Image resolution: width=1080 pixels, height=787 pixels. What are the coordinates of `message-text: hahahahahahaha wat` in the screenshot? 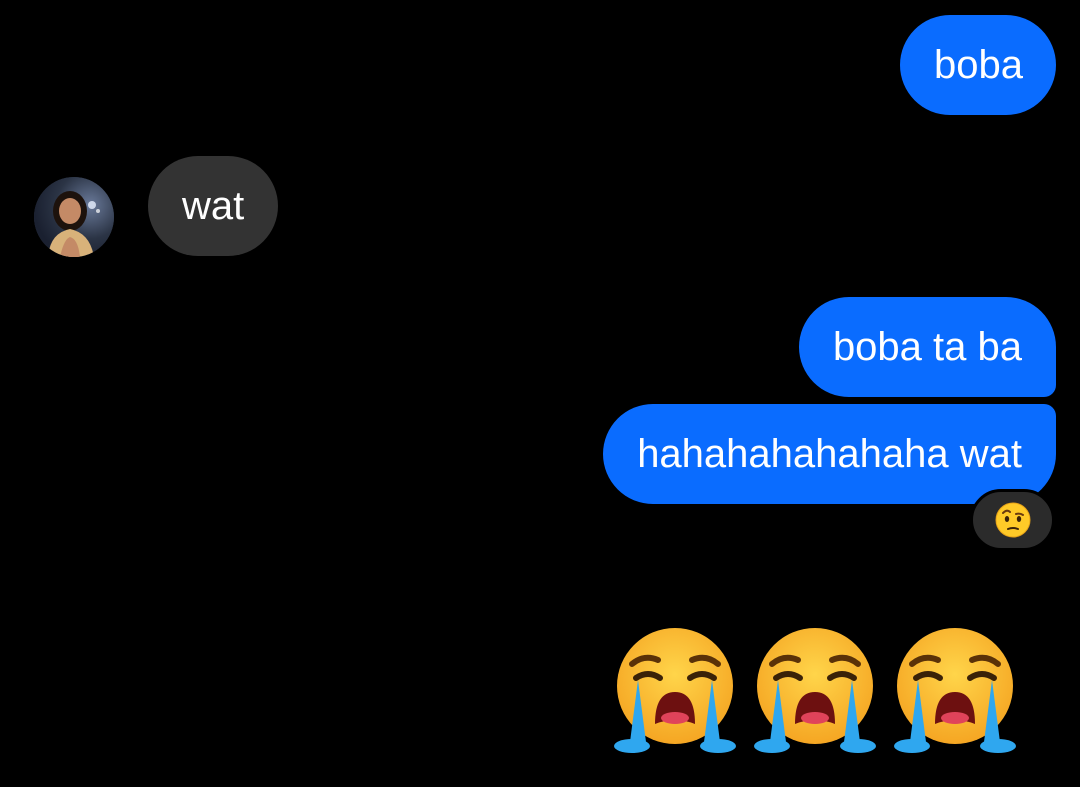 It's located at (829, 454).